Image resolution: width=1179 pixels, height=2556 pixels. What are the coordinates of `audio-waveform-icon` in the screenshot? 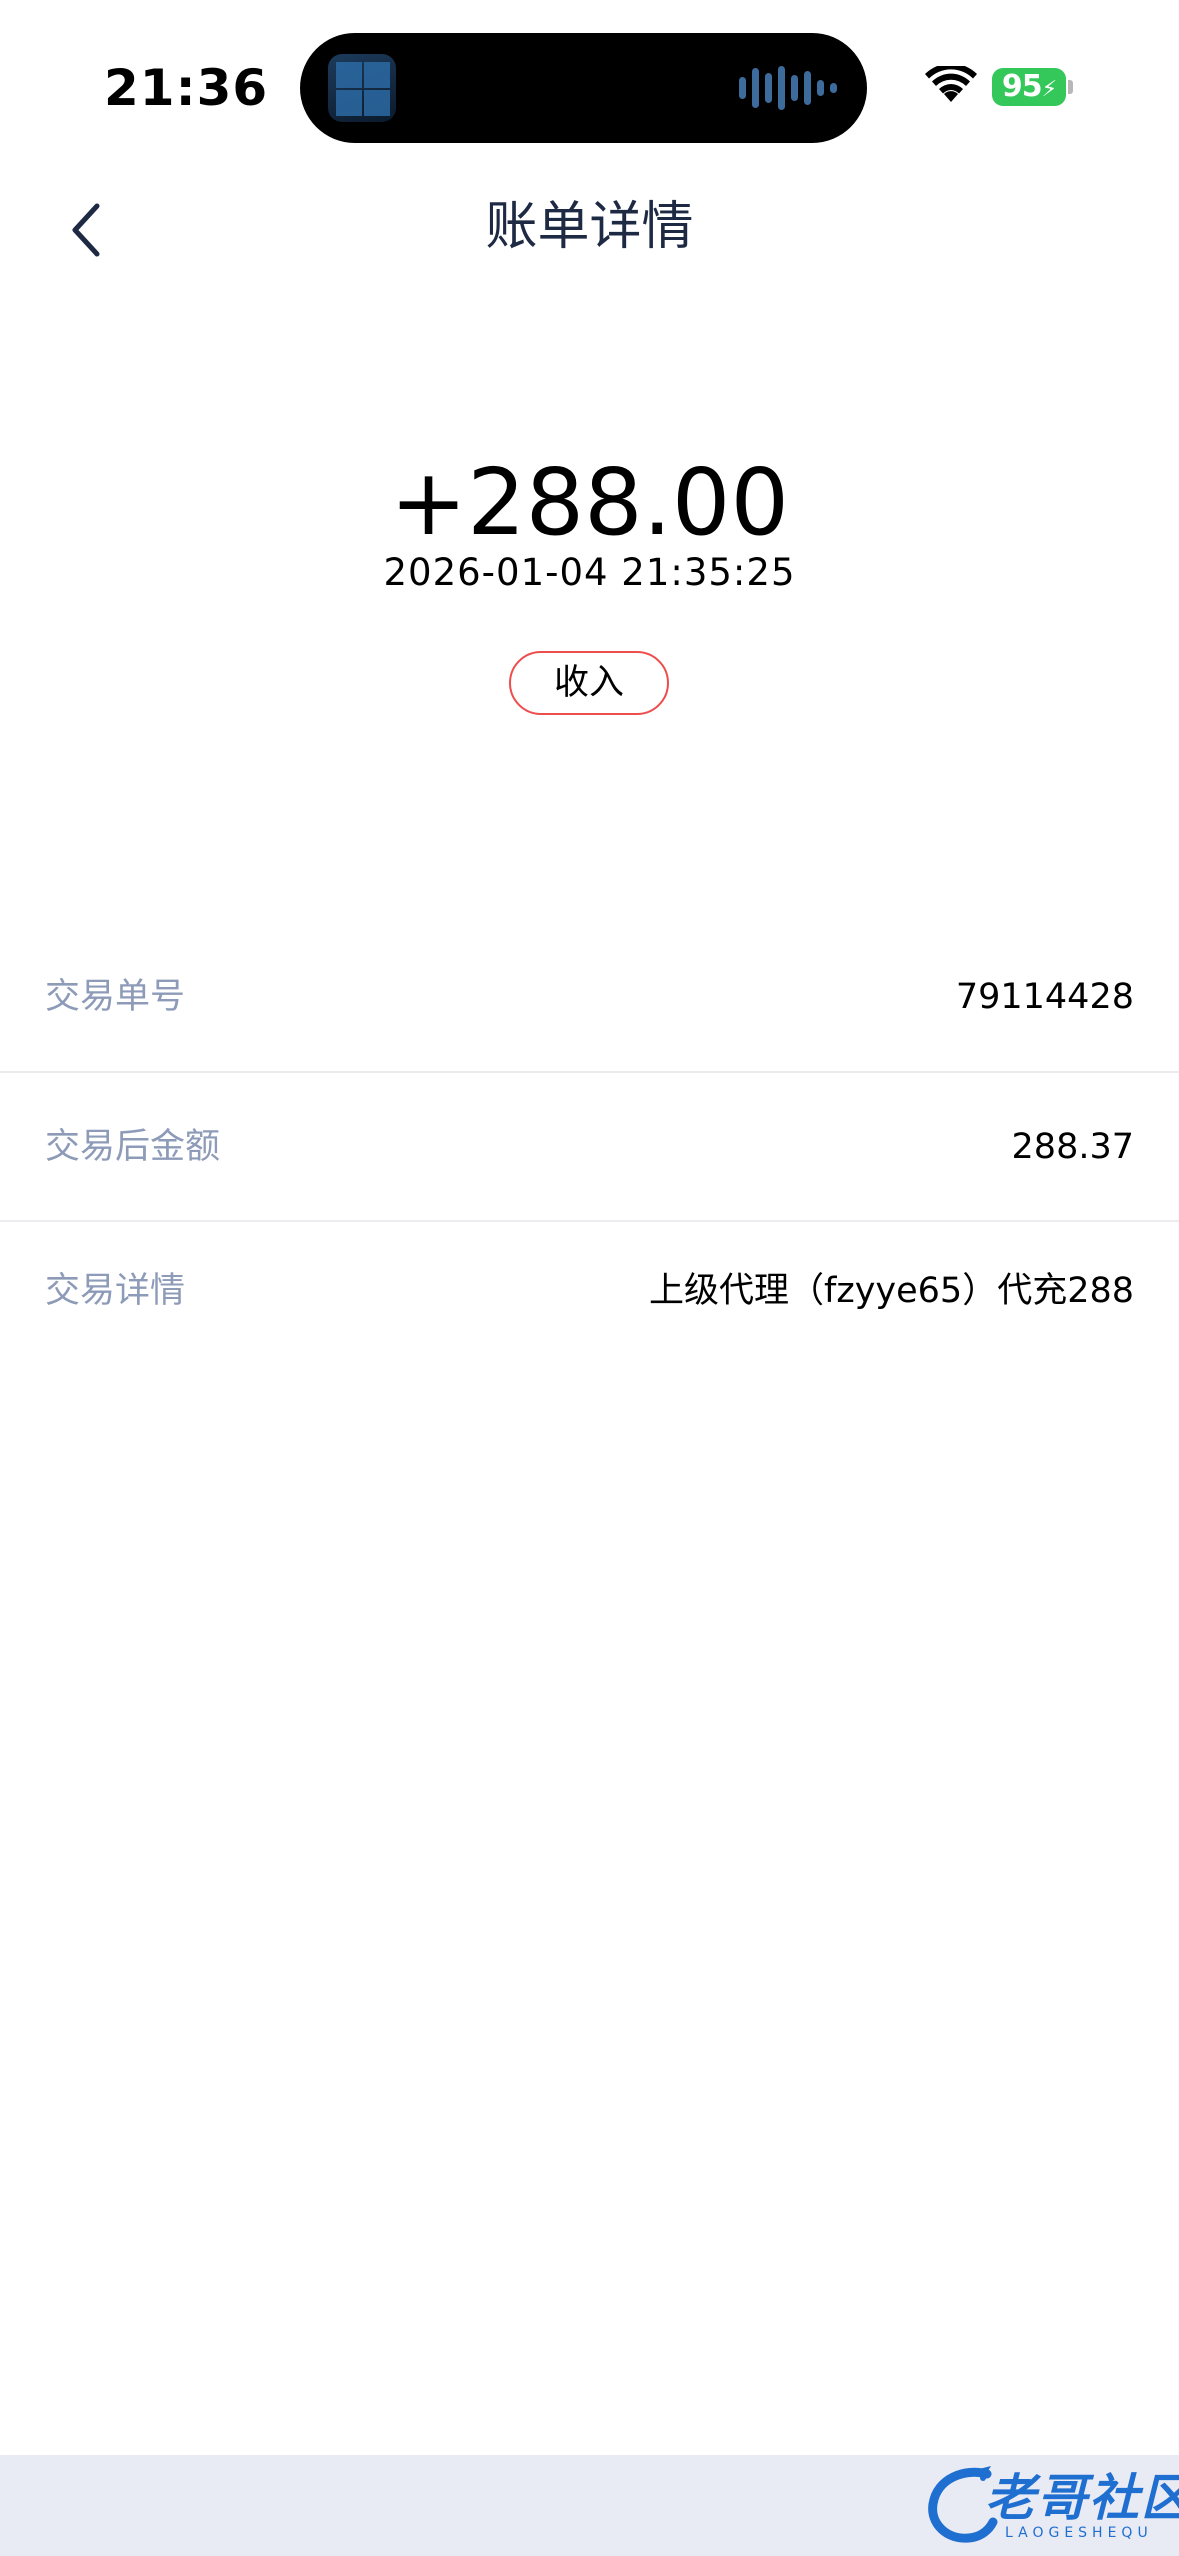 It's located at (788, 88).